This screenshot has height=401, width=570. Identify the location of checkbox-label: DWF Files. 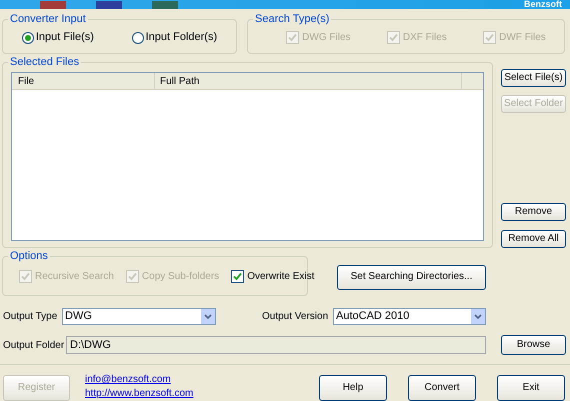
(522, 38).